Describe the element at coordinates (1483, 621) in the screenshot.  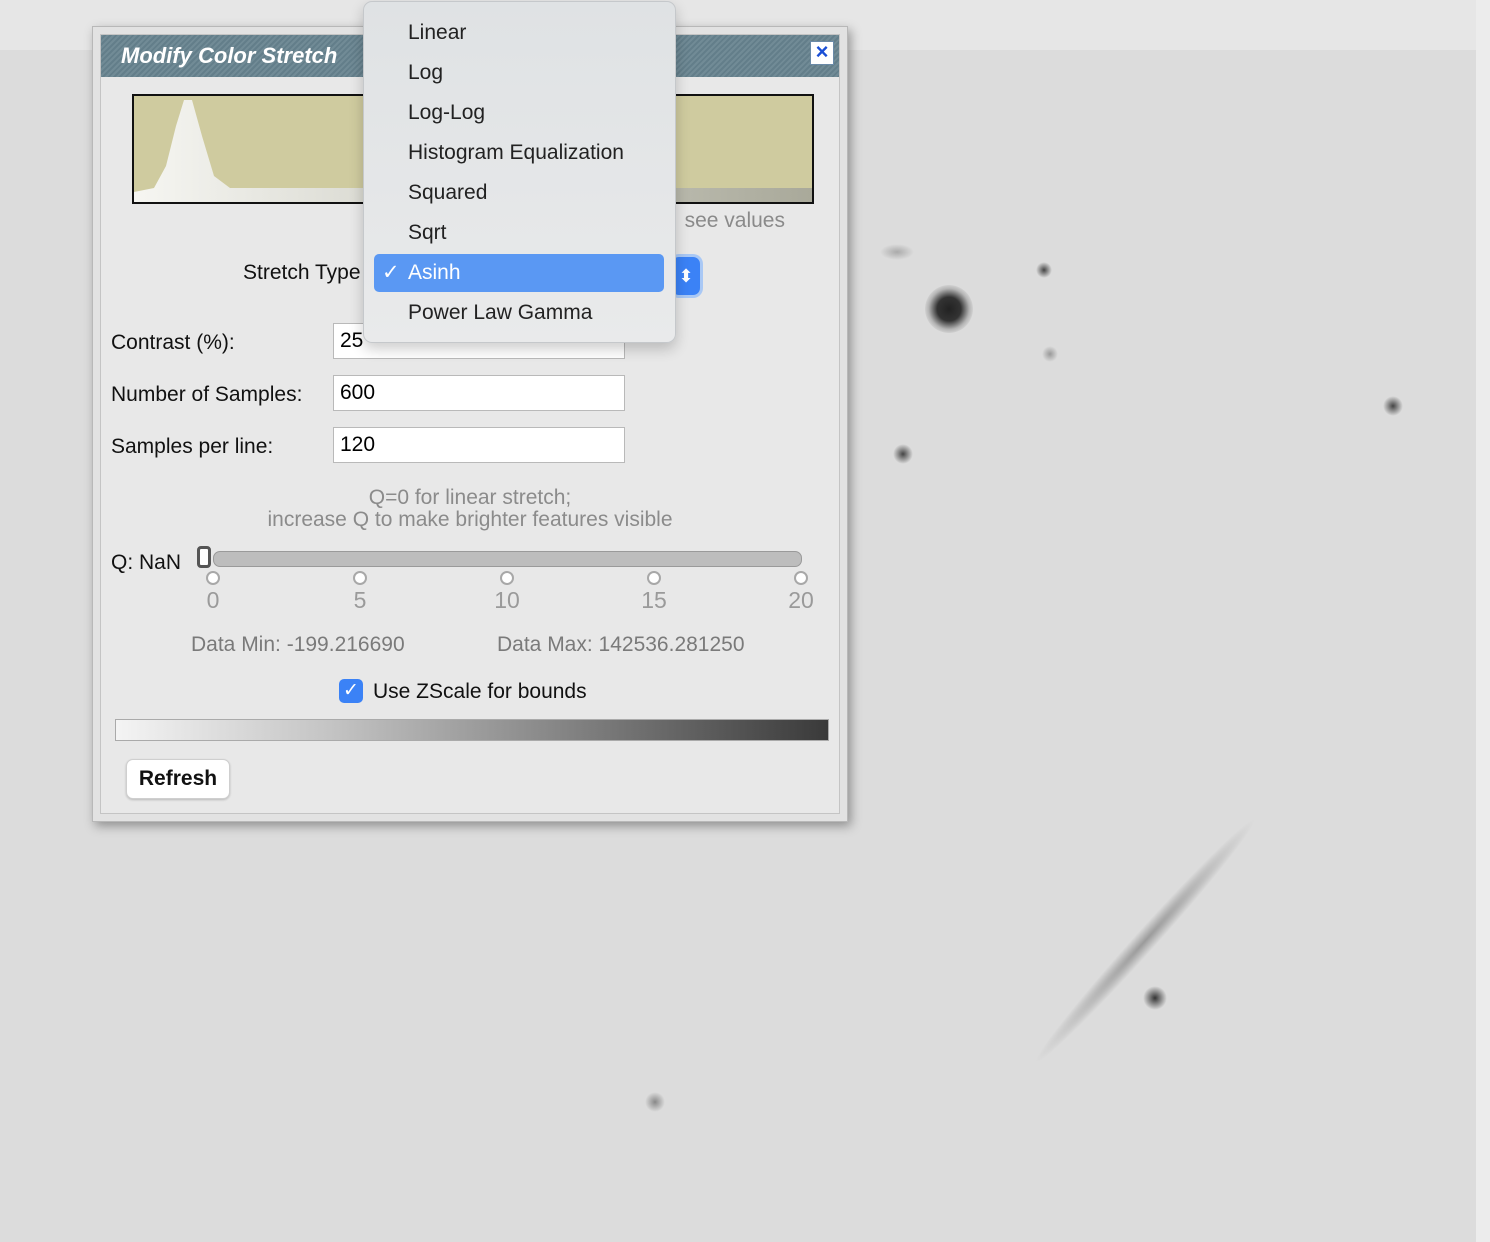
I see `viewer-scroll-edge` at that location.